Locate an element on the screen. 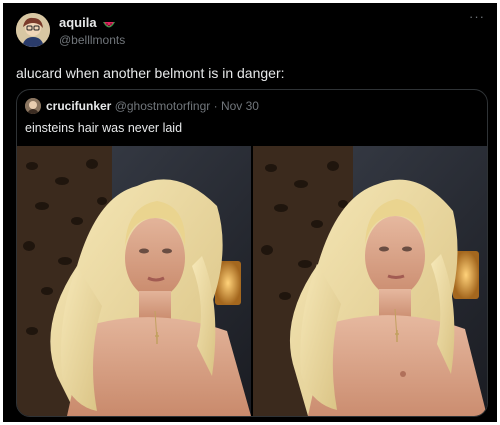  quoted-handle: @ghostmotorfingr is located at coordinates (163, 106).